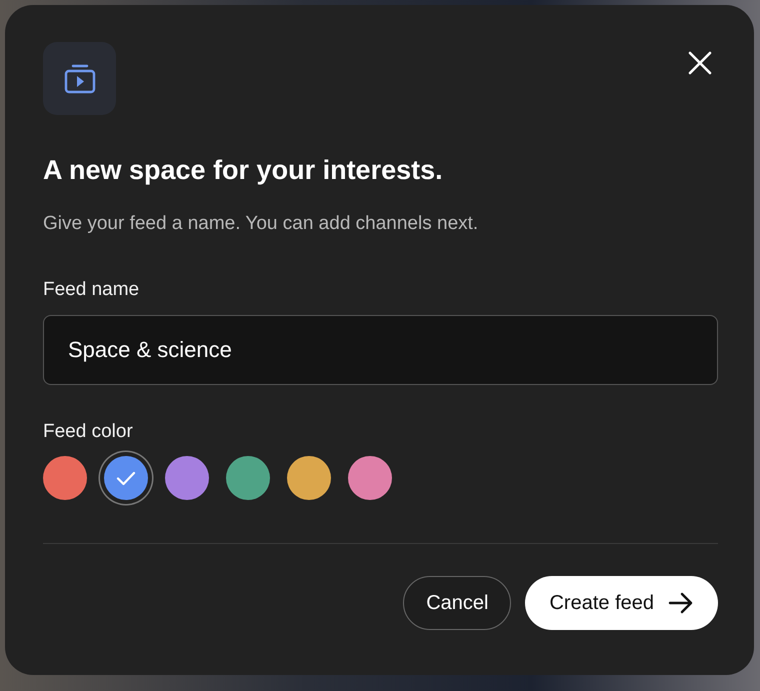  What do you see at coordinates (243, 170) in the screenshot?
I see `dialog-title: A new space for your interests.` at bounding box center [243, 170].